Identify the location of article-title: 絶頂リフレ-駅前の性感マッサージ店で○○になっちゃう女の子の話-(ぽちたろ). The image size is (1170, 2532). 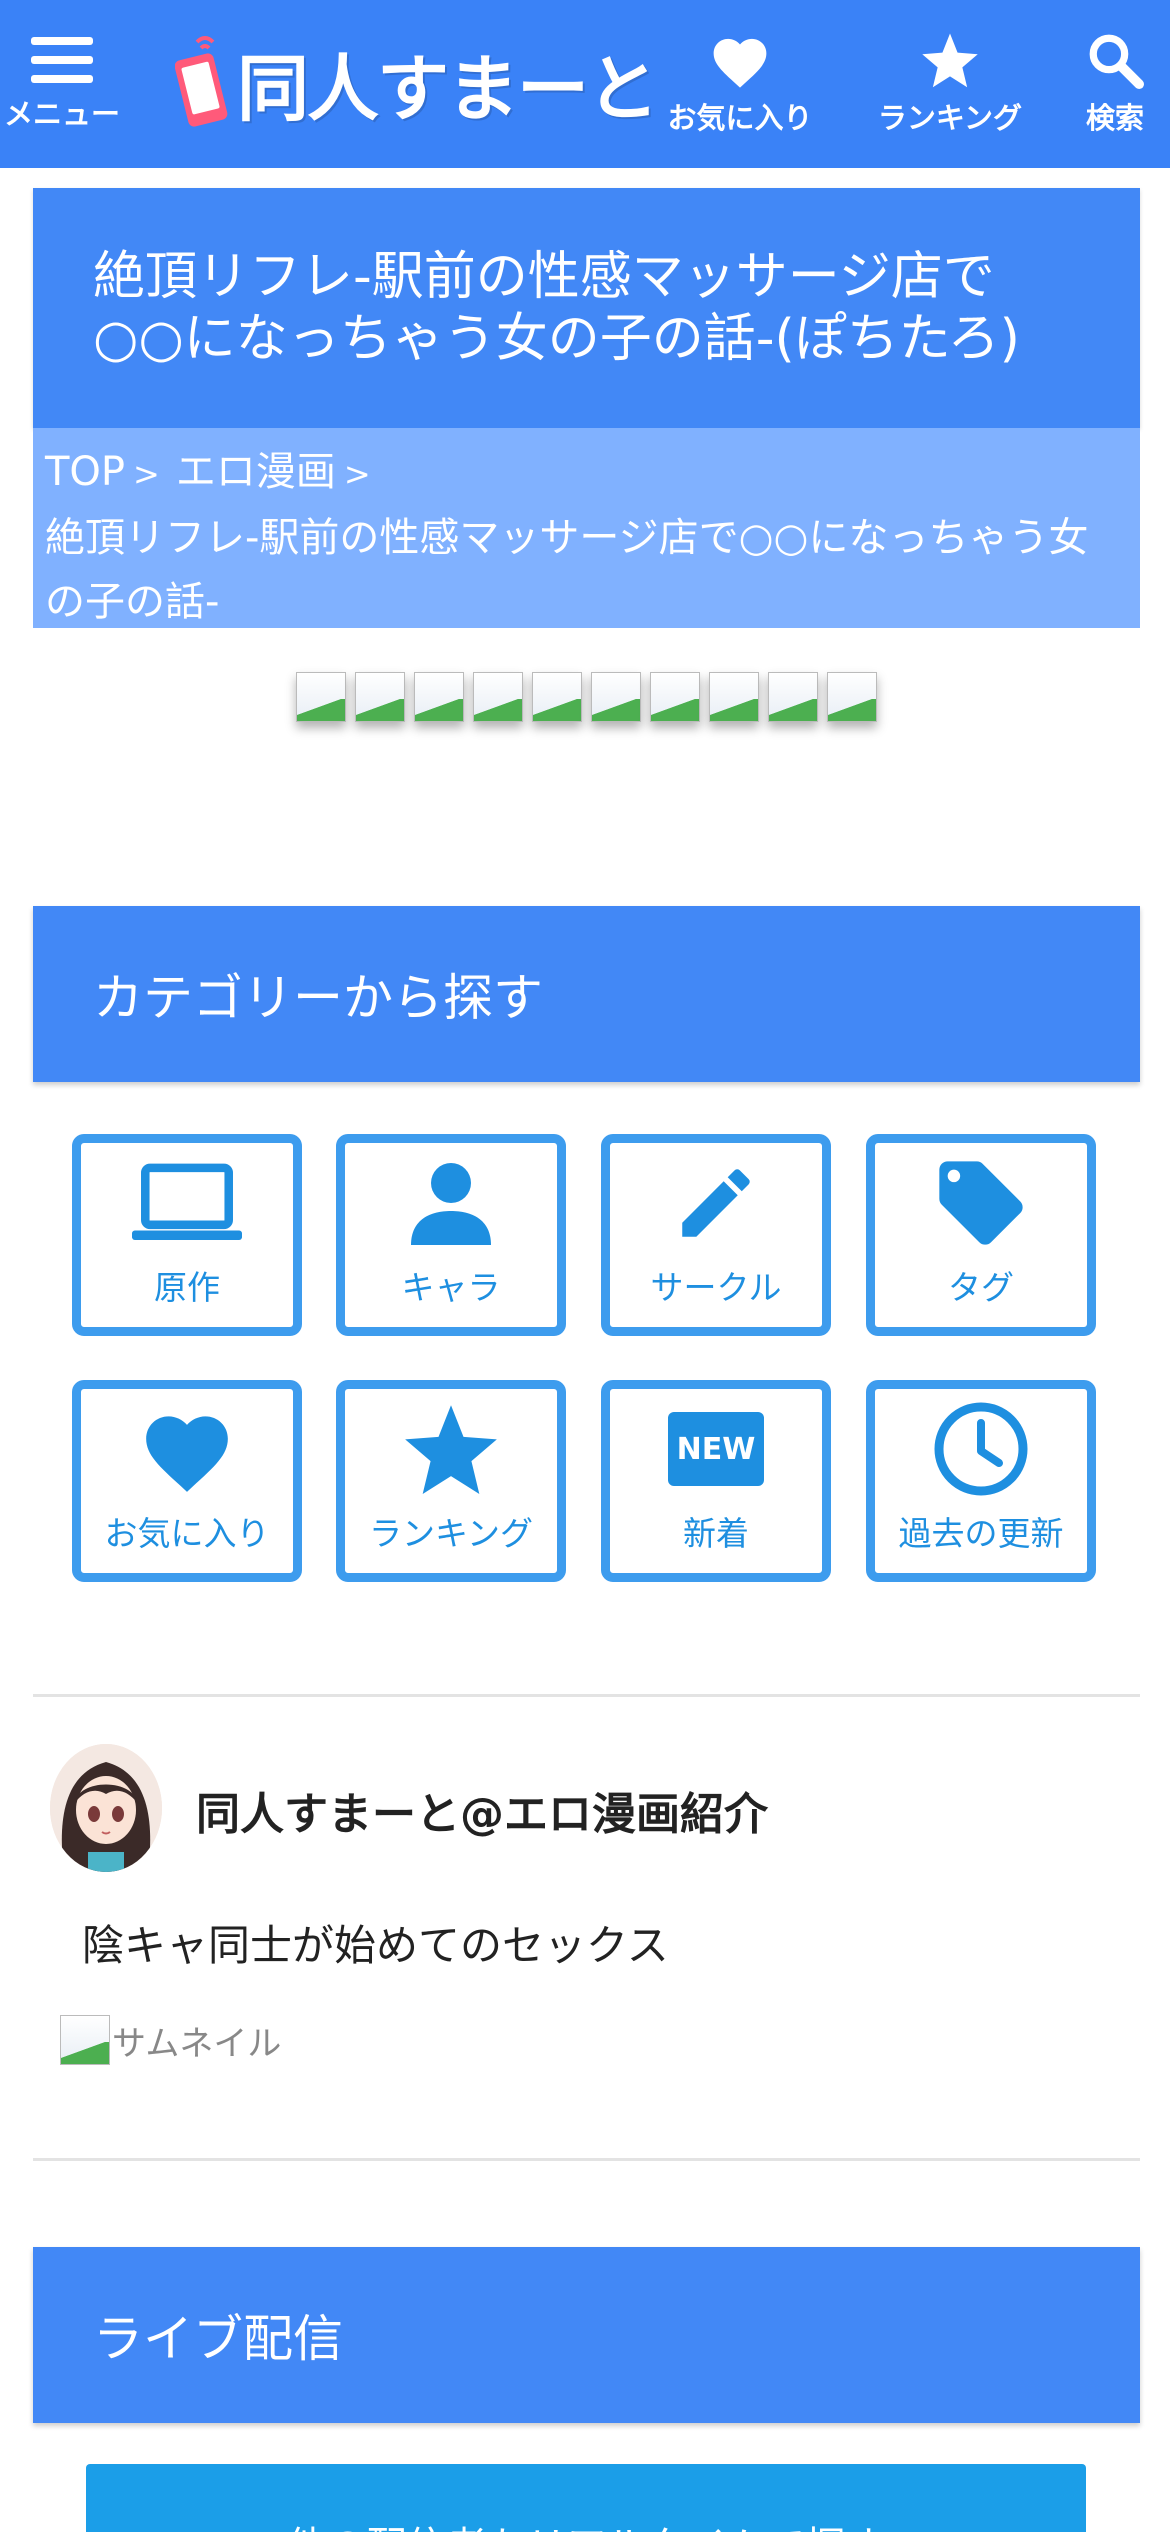
(556, 307).